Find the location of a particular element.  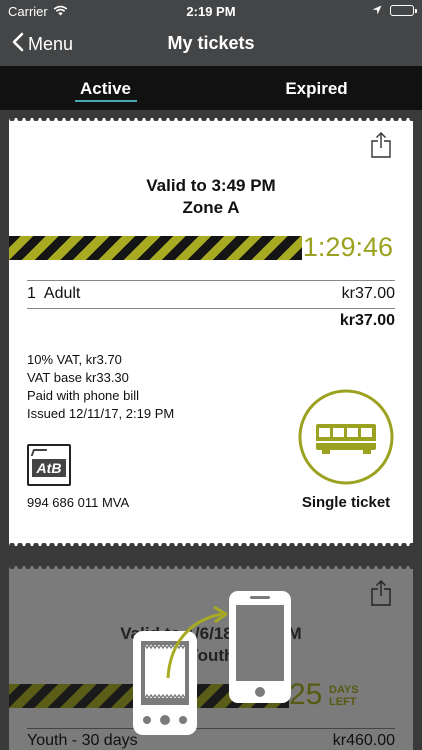

days-left-label: DAYS LEFT is located at coordinates (344, 696).